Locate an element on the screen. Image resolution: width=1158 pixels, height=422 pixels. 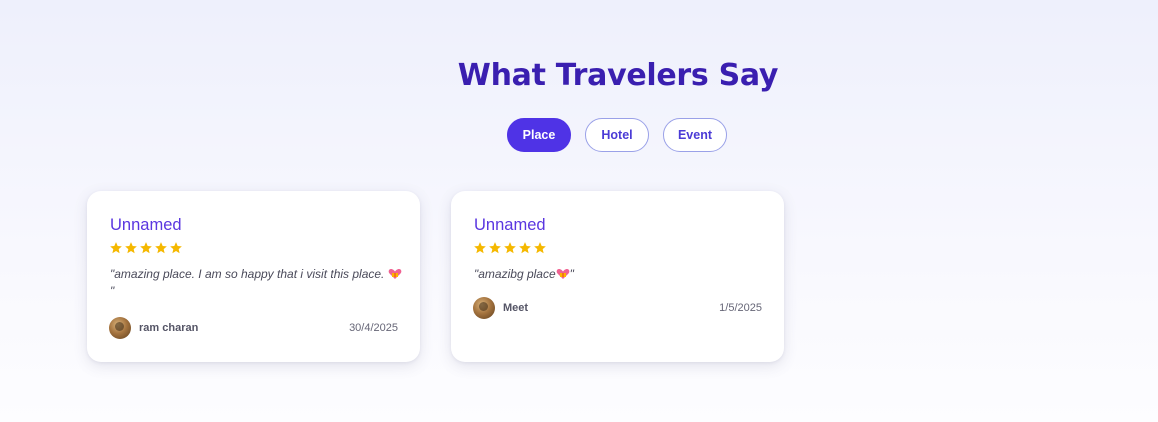
tab-place: Place is located at coordinates (539, 135).